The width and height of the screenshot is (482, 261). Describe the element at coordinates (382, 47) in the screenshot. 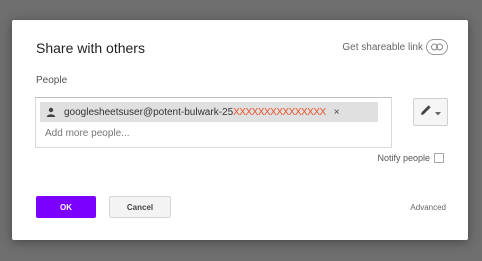

I see `get-shareable-link-label: Get shareable link` at that location.